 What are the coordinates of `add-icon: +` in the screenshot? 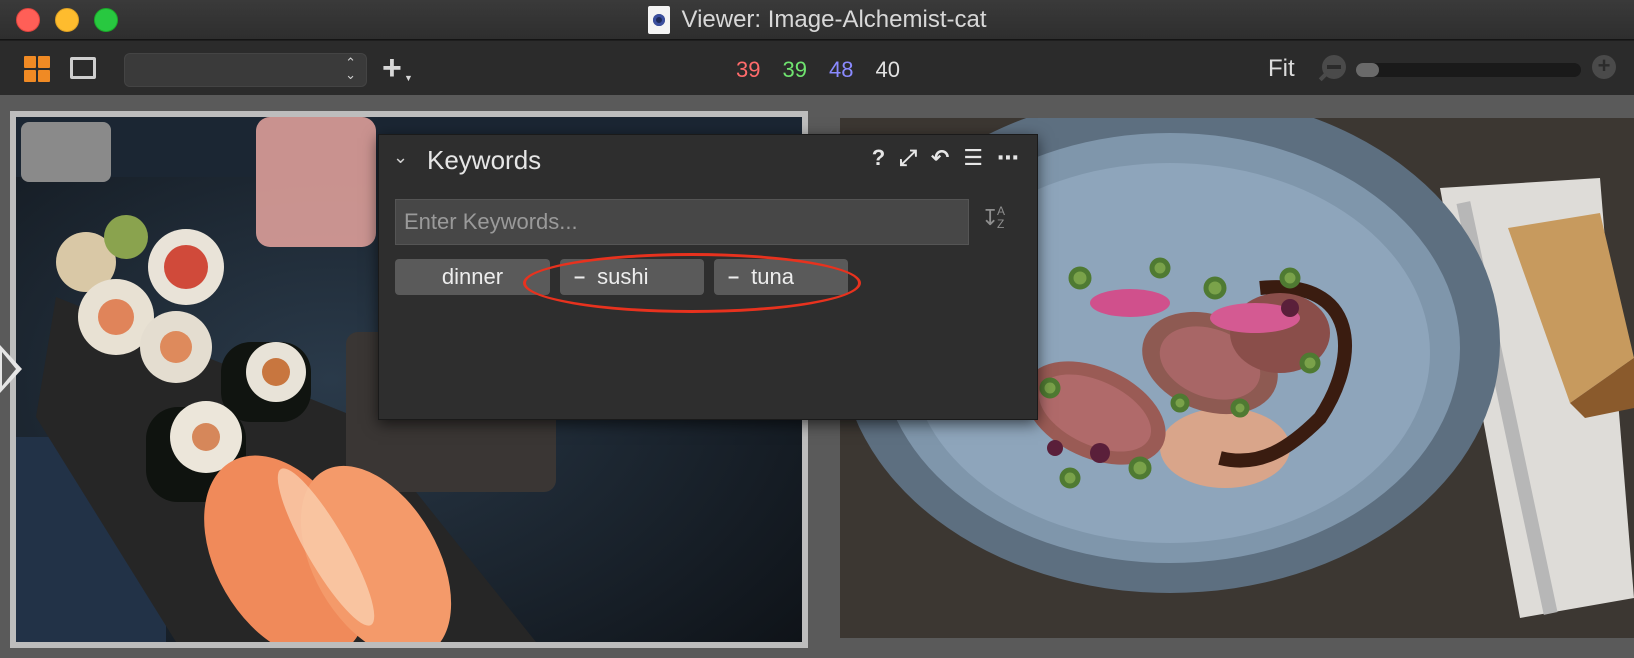 It's located at (392, 68).